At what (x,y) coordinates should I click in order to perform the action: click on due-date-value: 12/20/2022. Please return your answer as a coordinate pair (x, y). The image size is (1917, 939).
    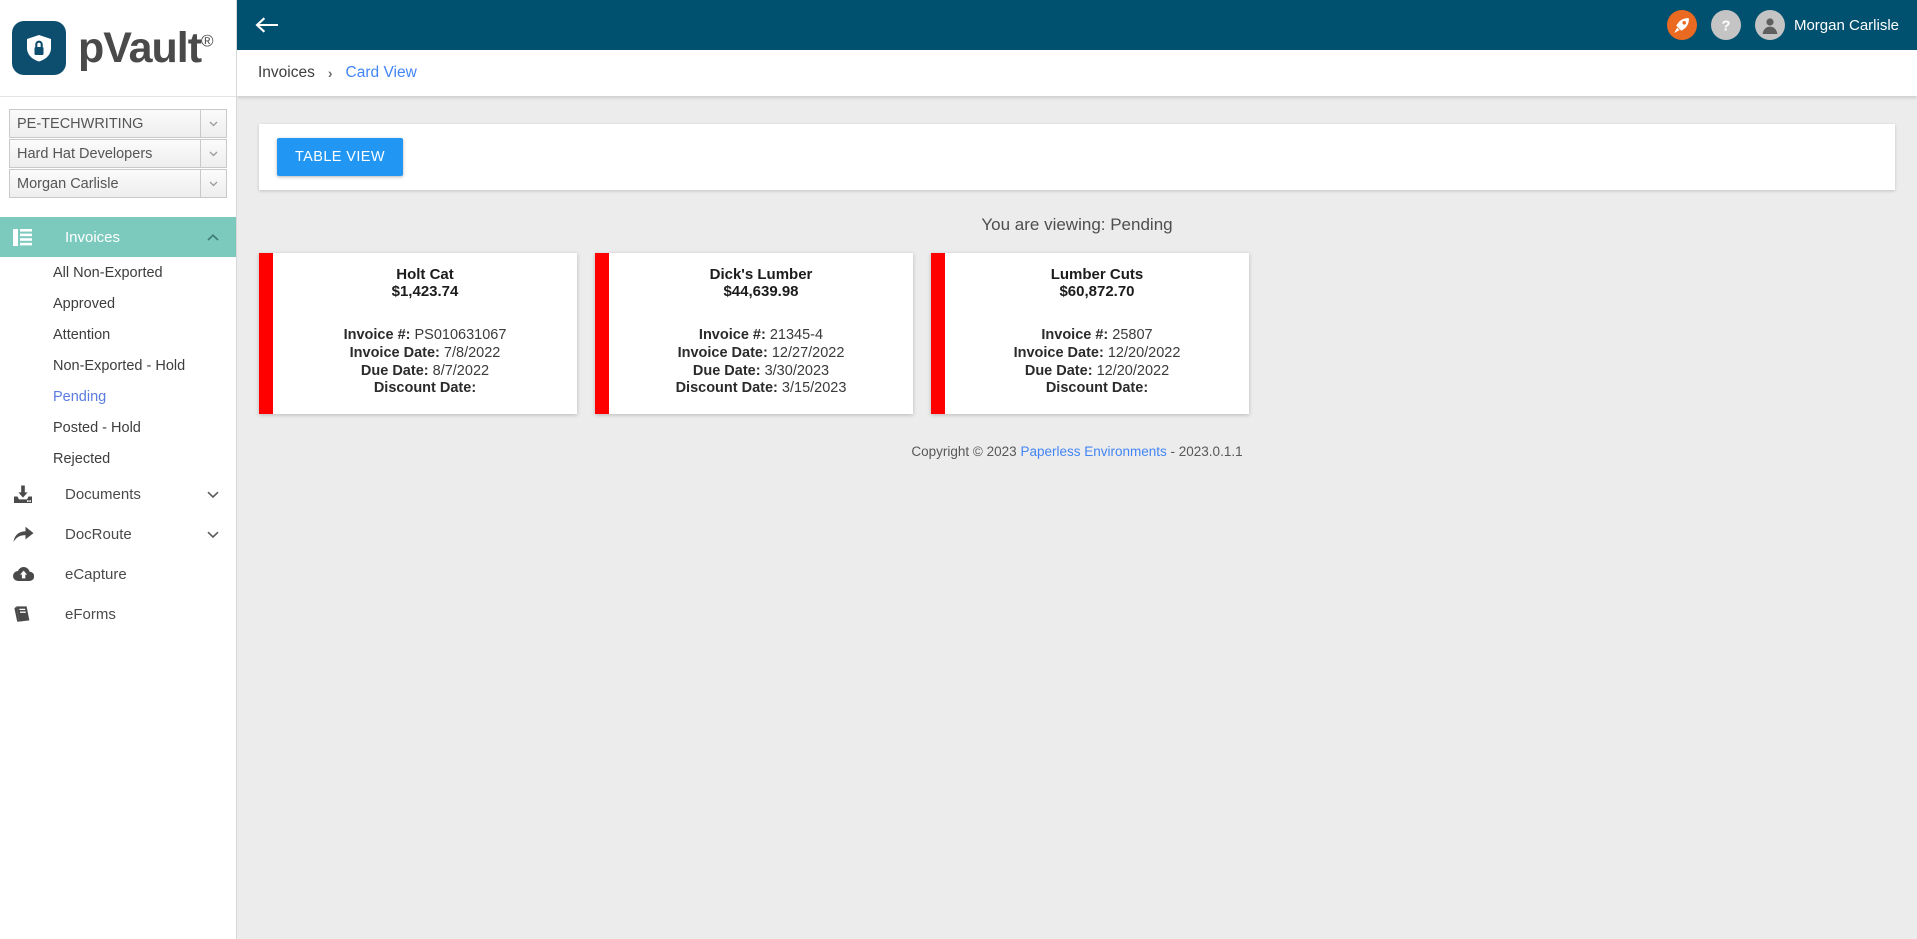
    Looking at the image, I should click on (1133, 370).